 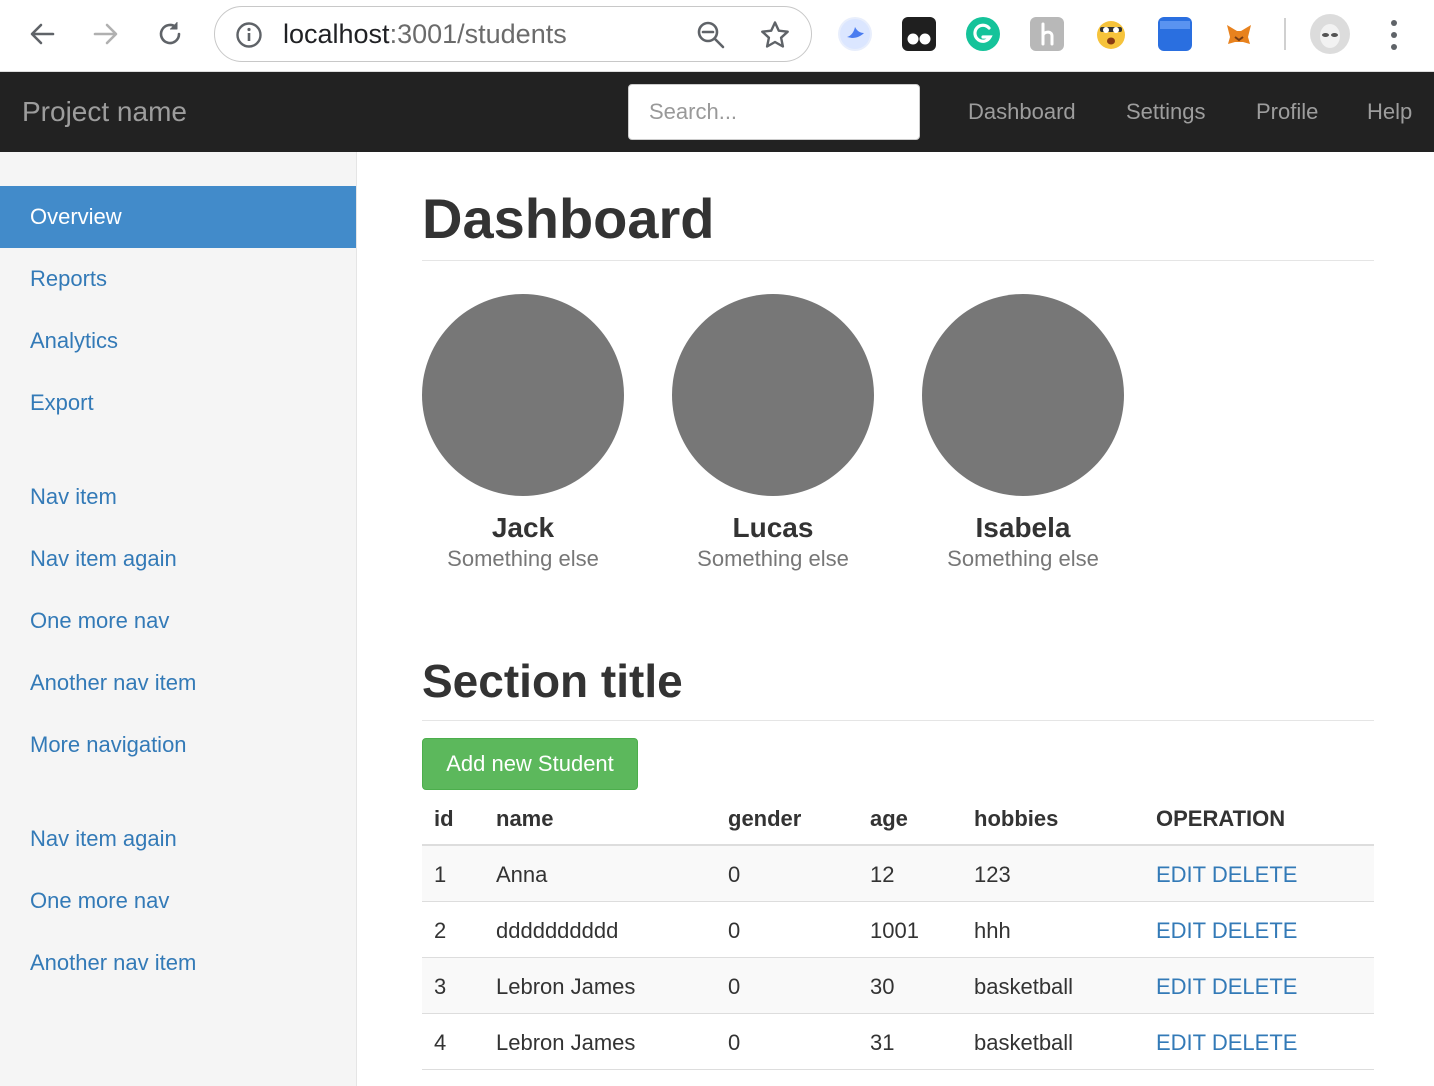 I want to click on nav-link-settings: Settings, so click(x=1166, y=112).